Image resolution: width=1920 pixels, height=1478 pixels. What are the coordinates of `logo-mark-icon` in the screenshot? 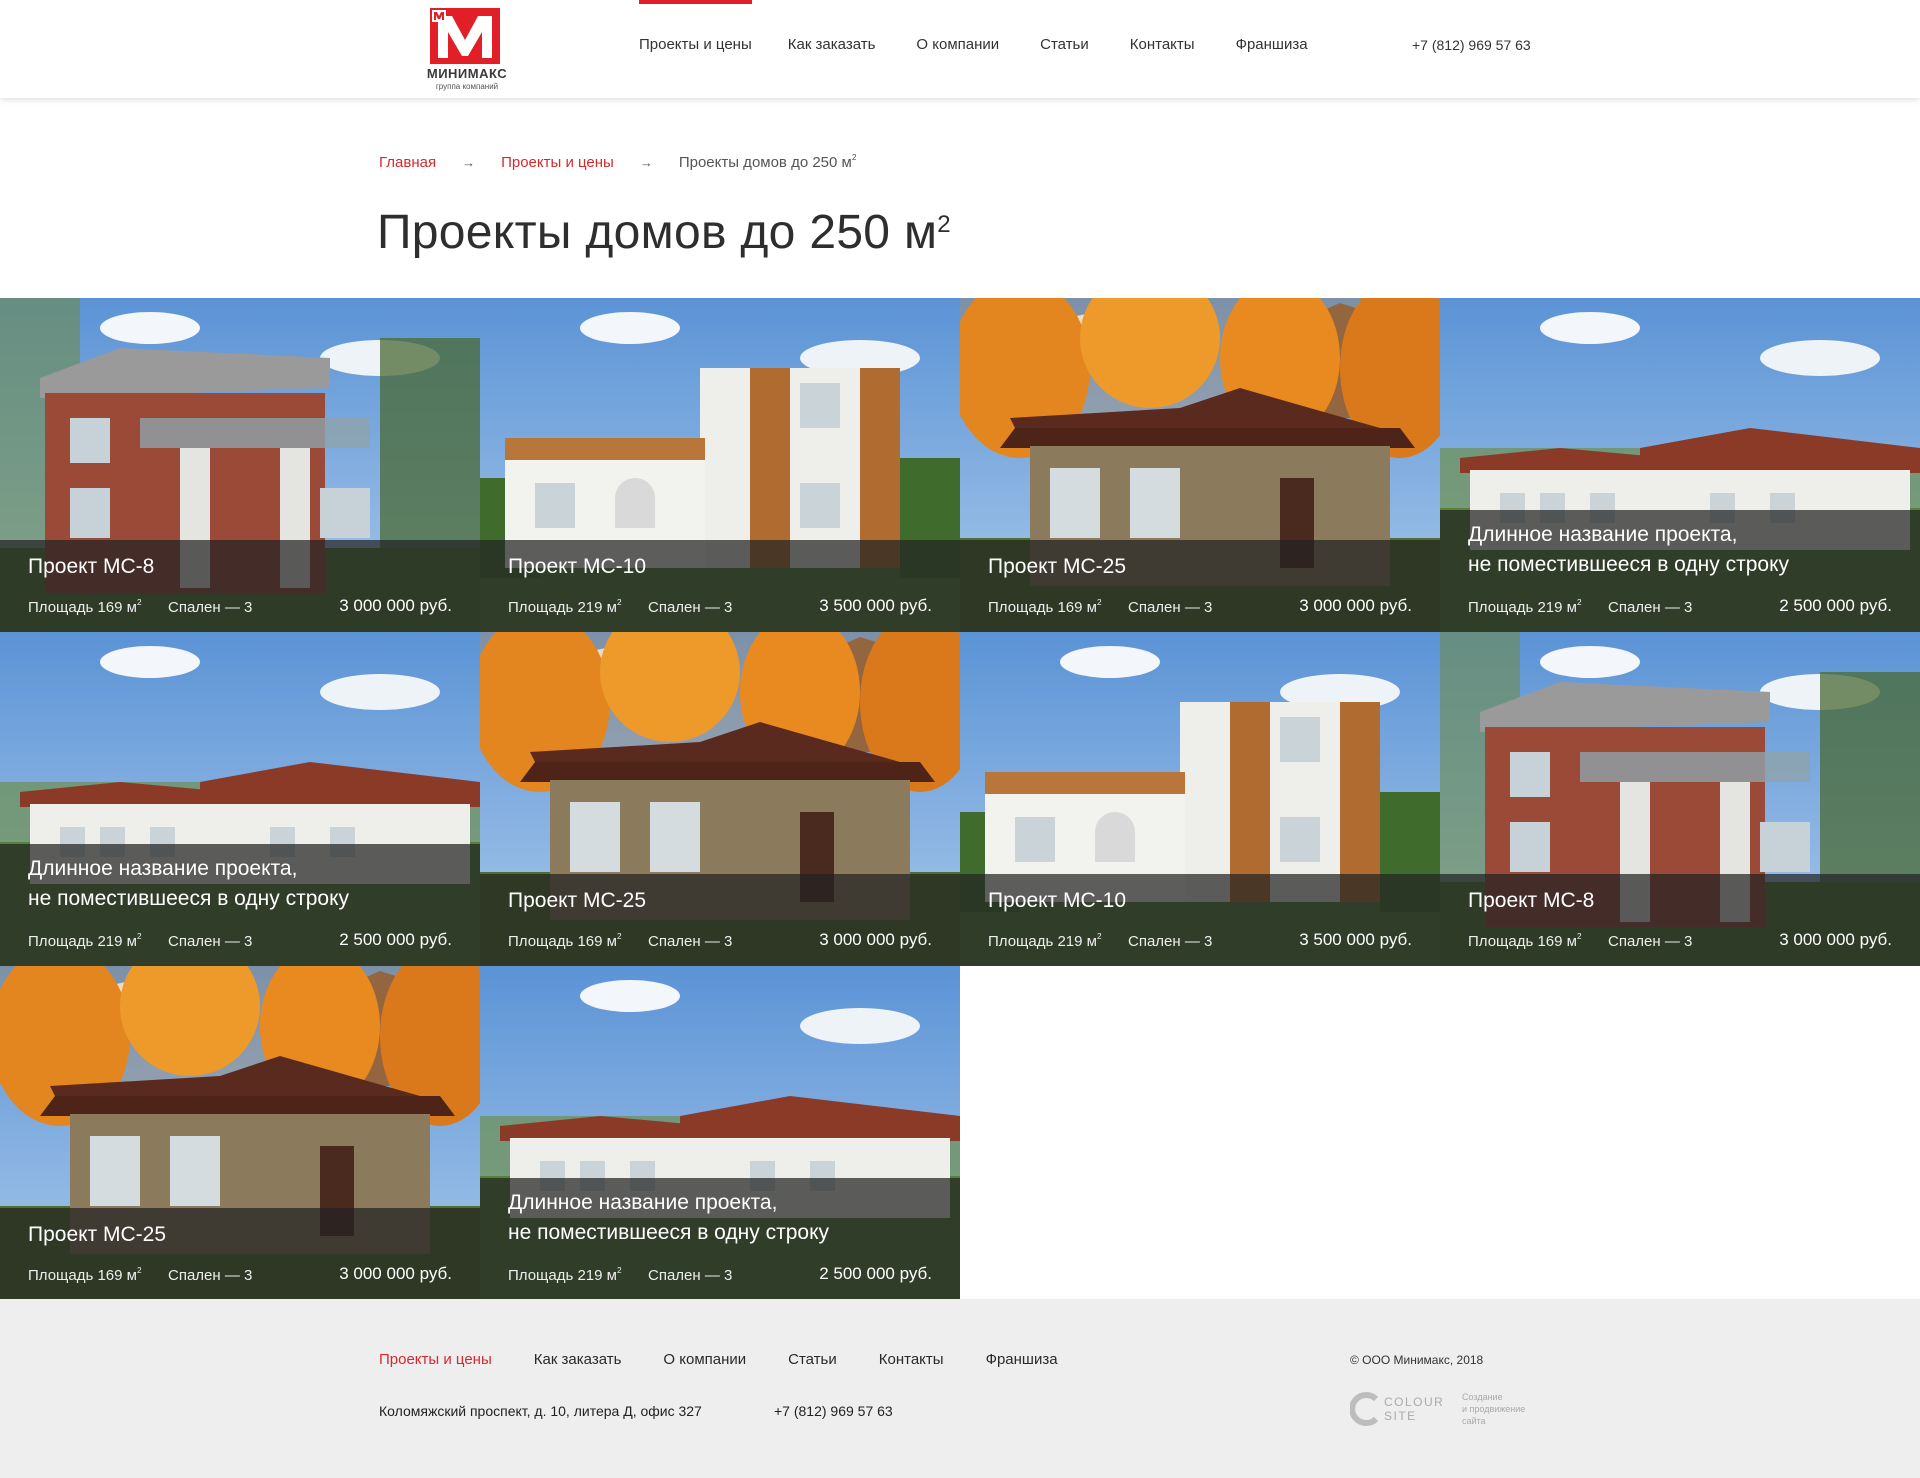 It's located at (465, 36).